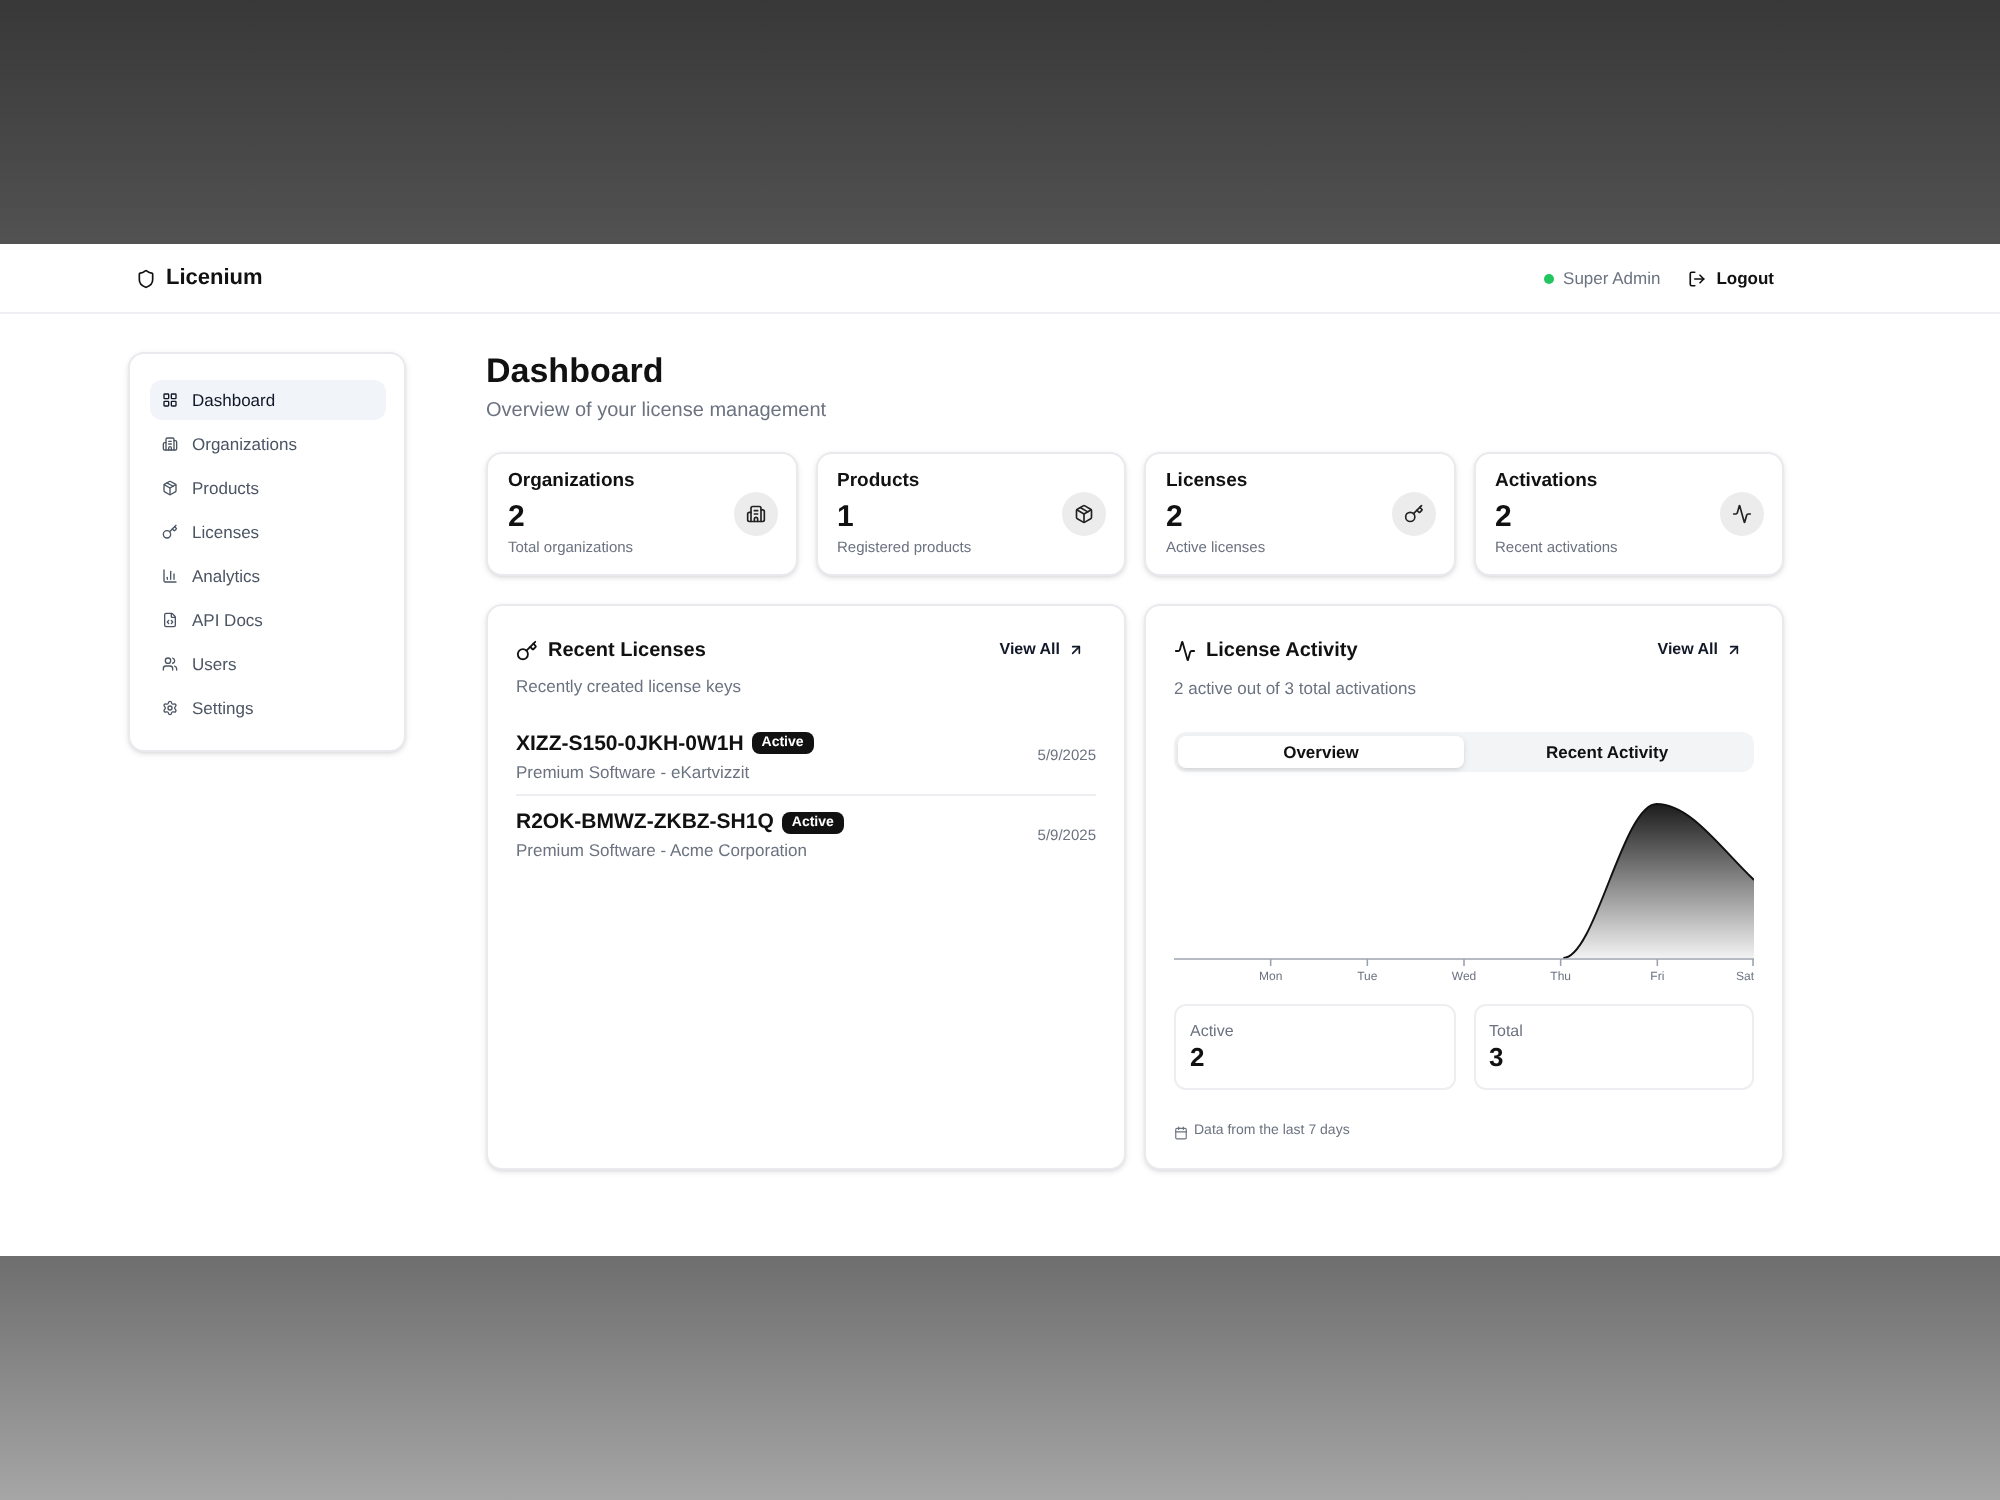  Describe the element at coordinates (268, 532) in the screenshot. I see `nav-item: Licenses` at that location.